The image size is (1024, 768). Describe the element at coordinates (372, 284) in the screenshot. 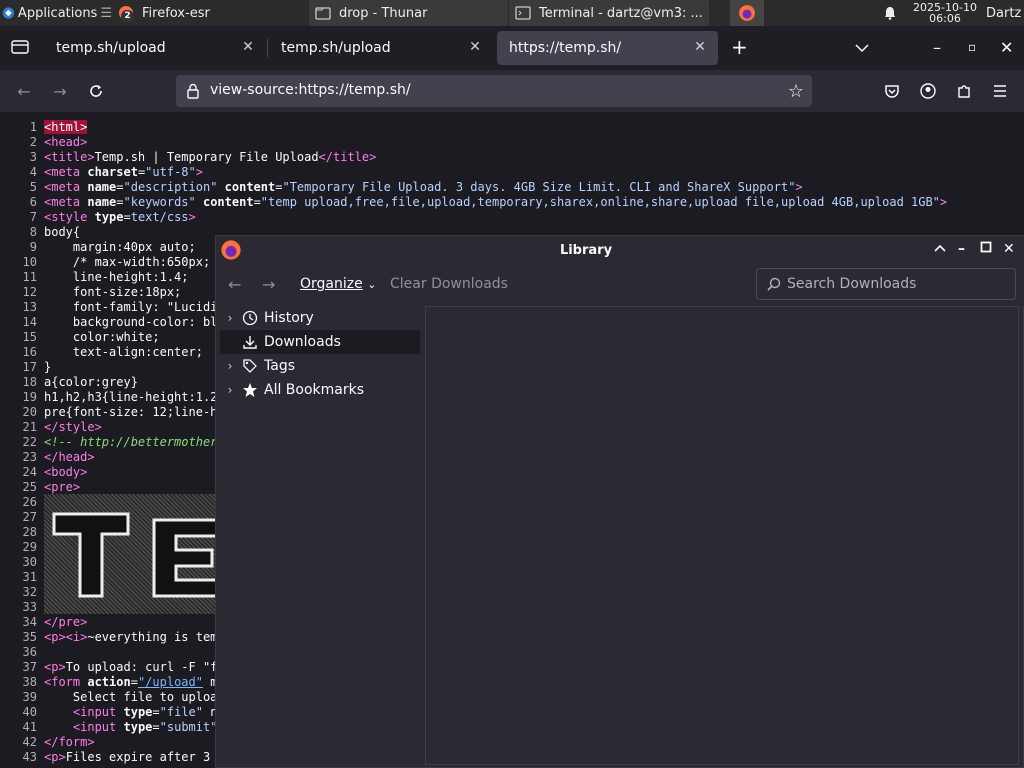

I see `chevron-down-icon: ⌄` at that location.